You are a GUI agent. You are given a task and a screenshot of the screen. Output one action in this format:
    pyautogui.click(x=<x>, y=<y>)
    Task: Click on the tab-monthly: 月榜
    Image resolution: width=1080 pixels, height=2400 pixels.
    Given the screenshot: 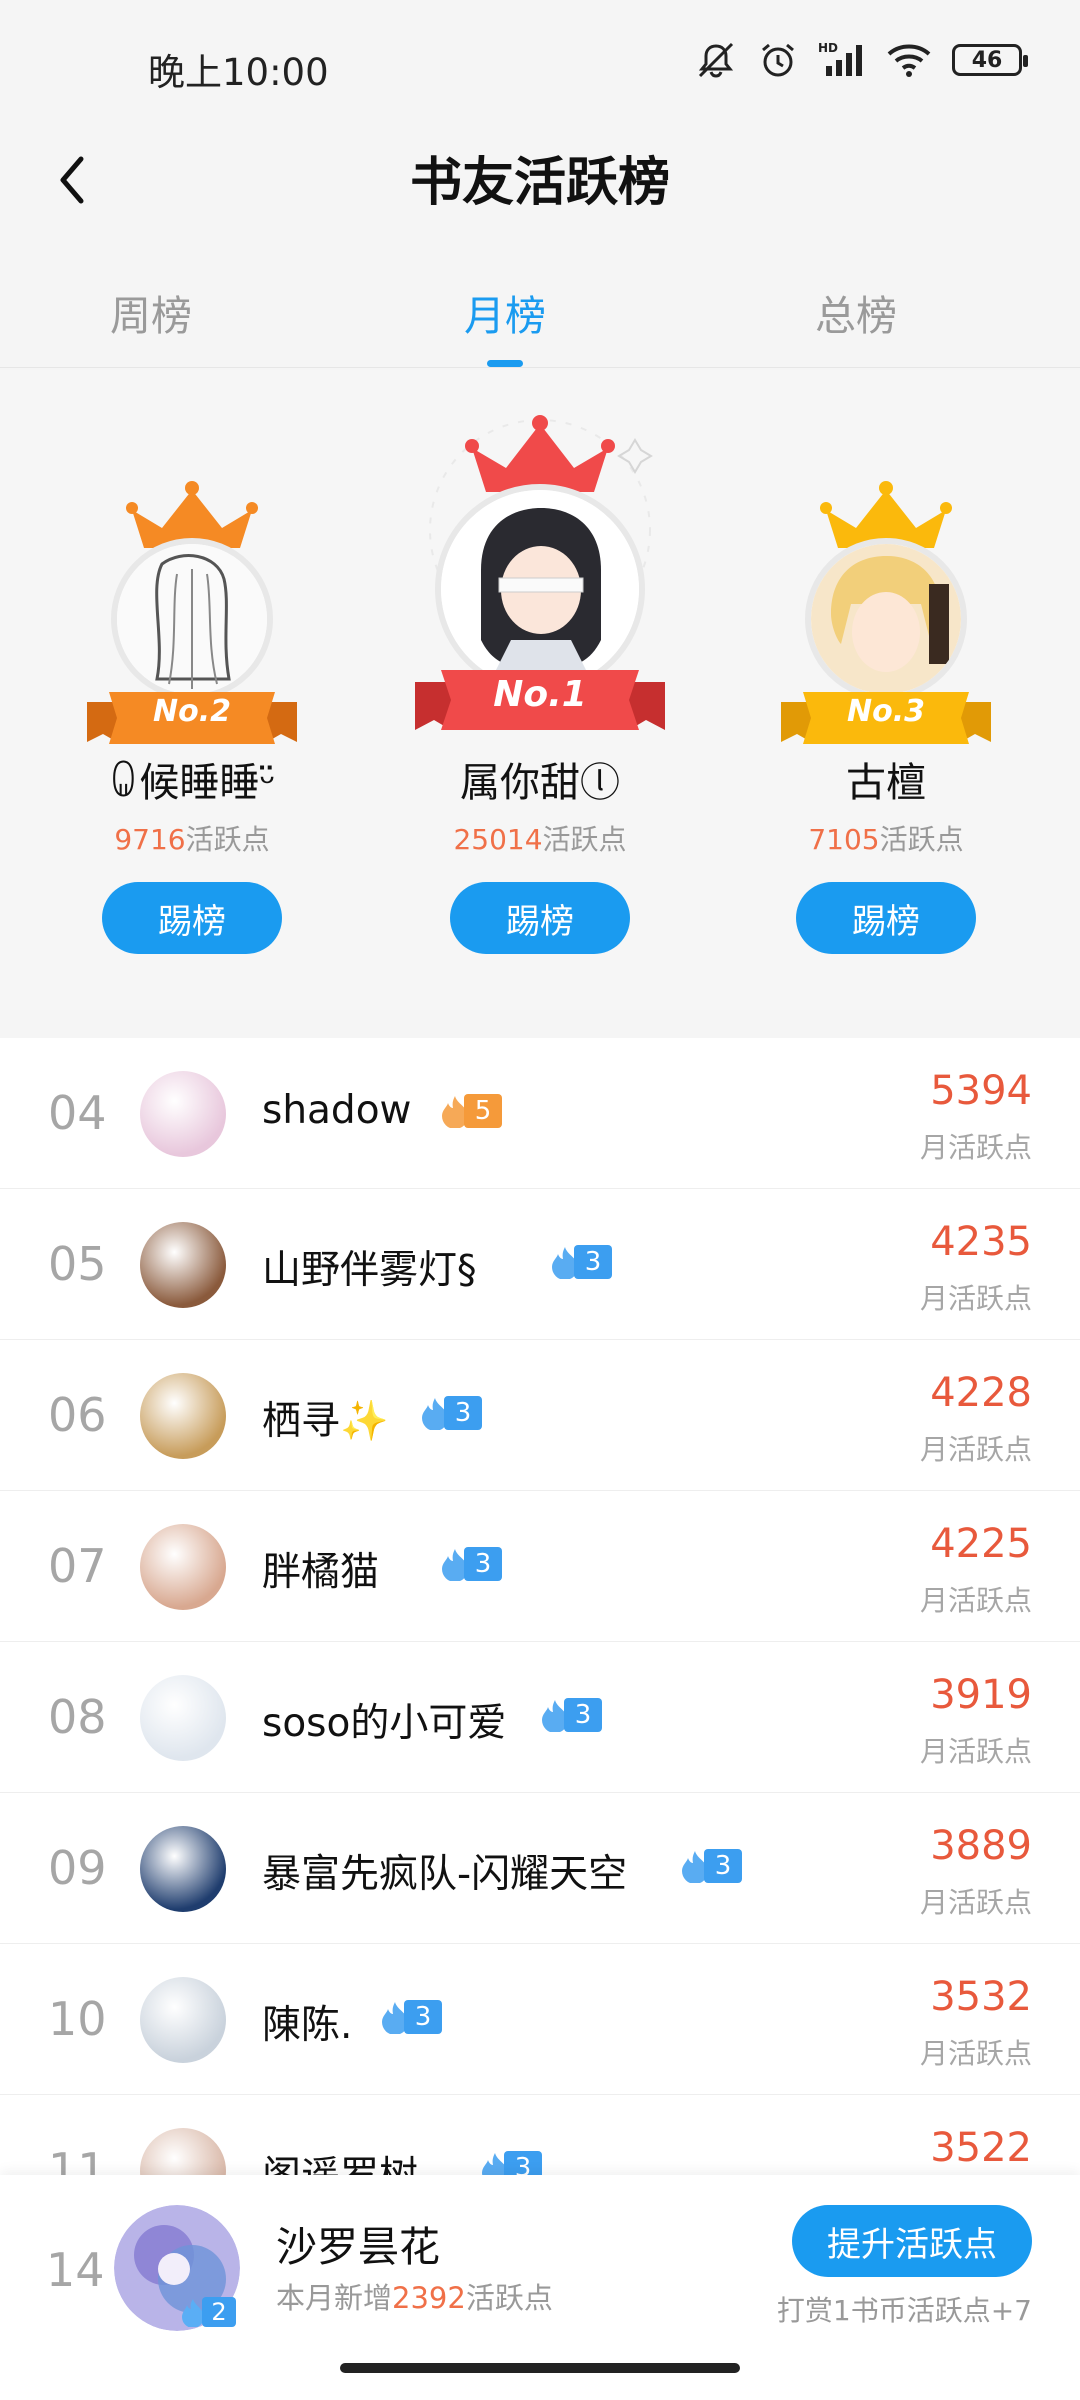 What is the action you would take?
    pyautogui.click(x=505, y=312)
    